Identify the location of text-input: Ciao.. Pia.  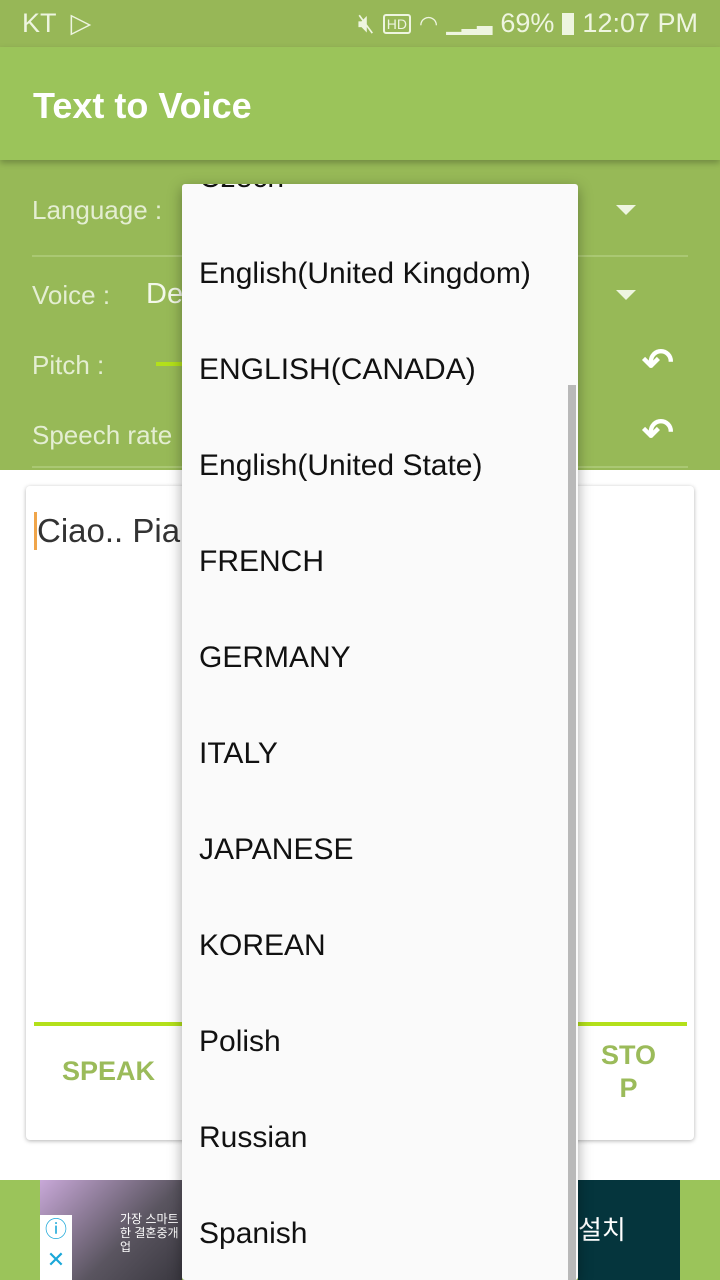
(107, 531).